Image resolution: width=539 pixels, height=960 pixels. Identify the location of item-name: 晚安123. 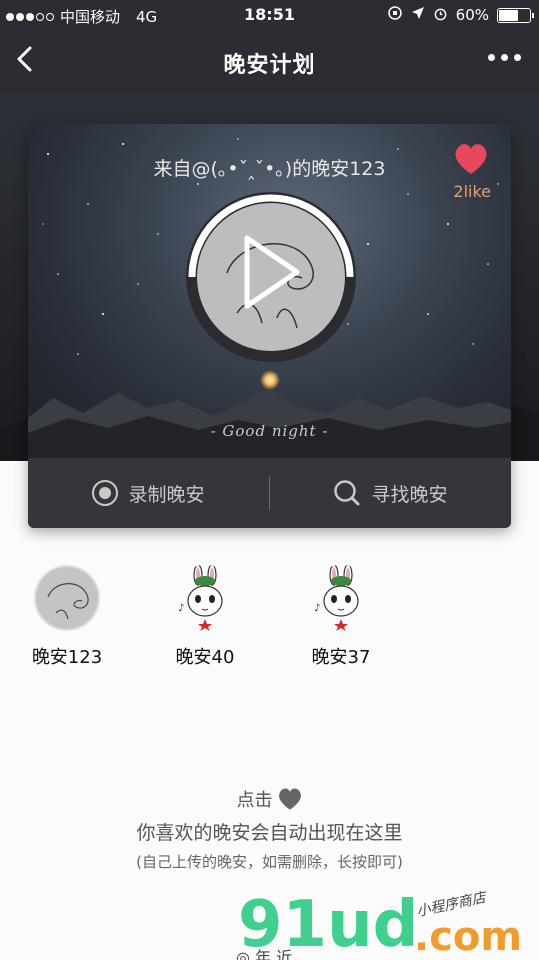
(67, 657).